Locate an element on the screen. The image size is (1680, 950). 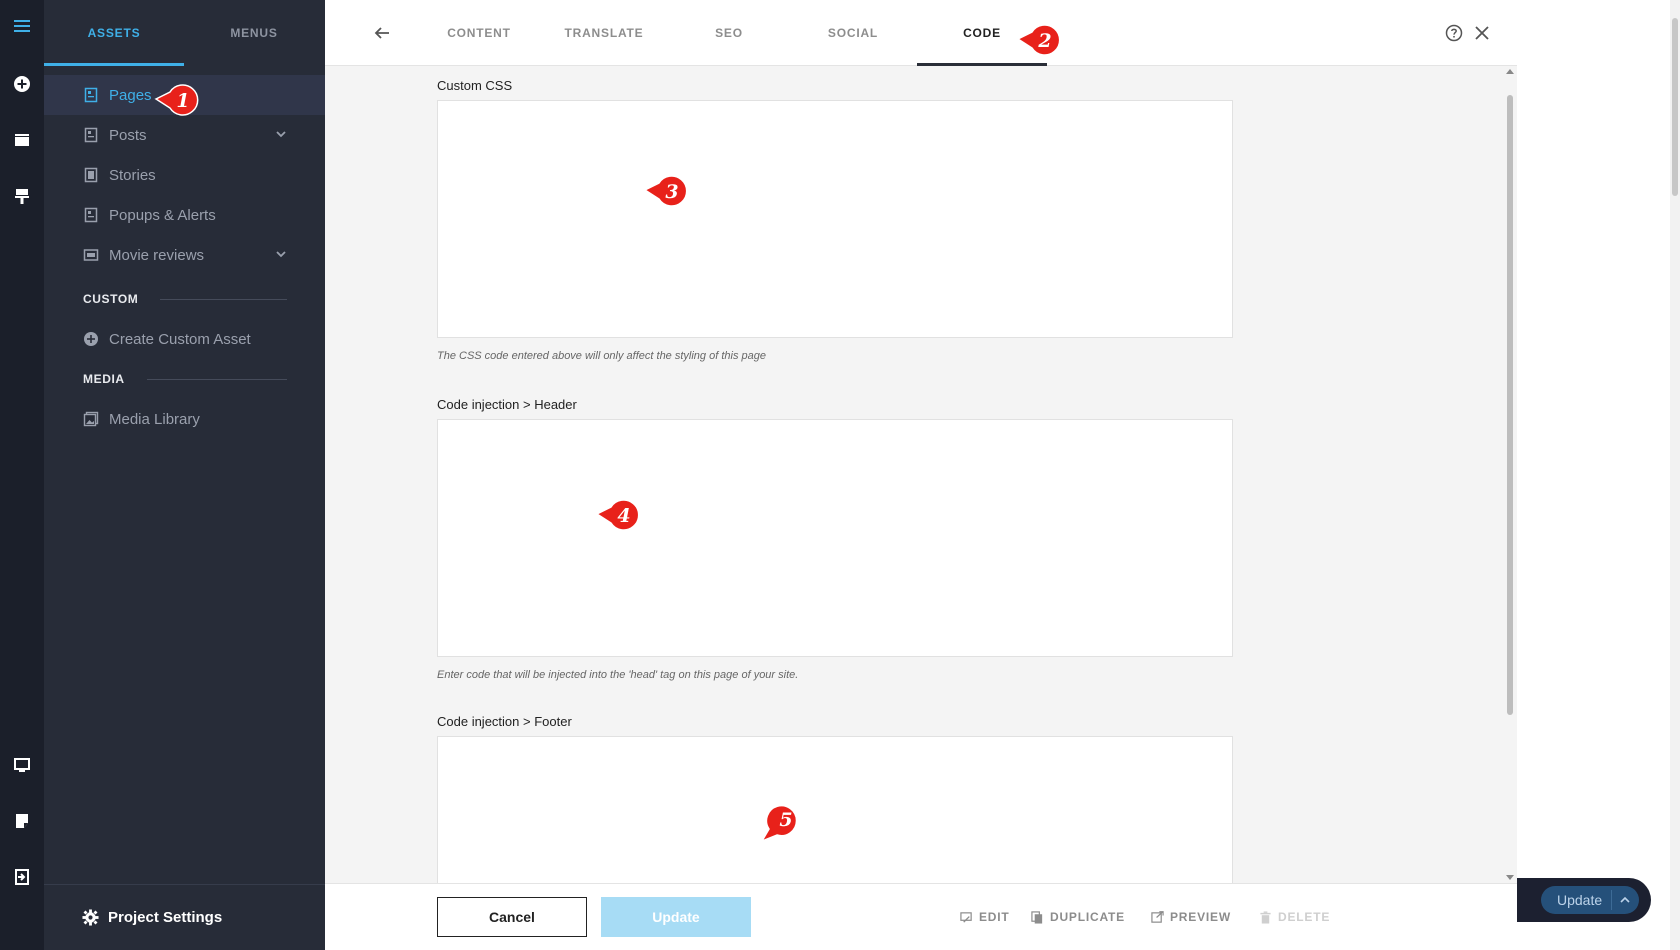
editor-scrollbar is located at coordinates (1510, 475).